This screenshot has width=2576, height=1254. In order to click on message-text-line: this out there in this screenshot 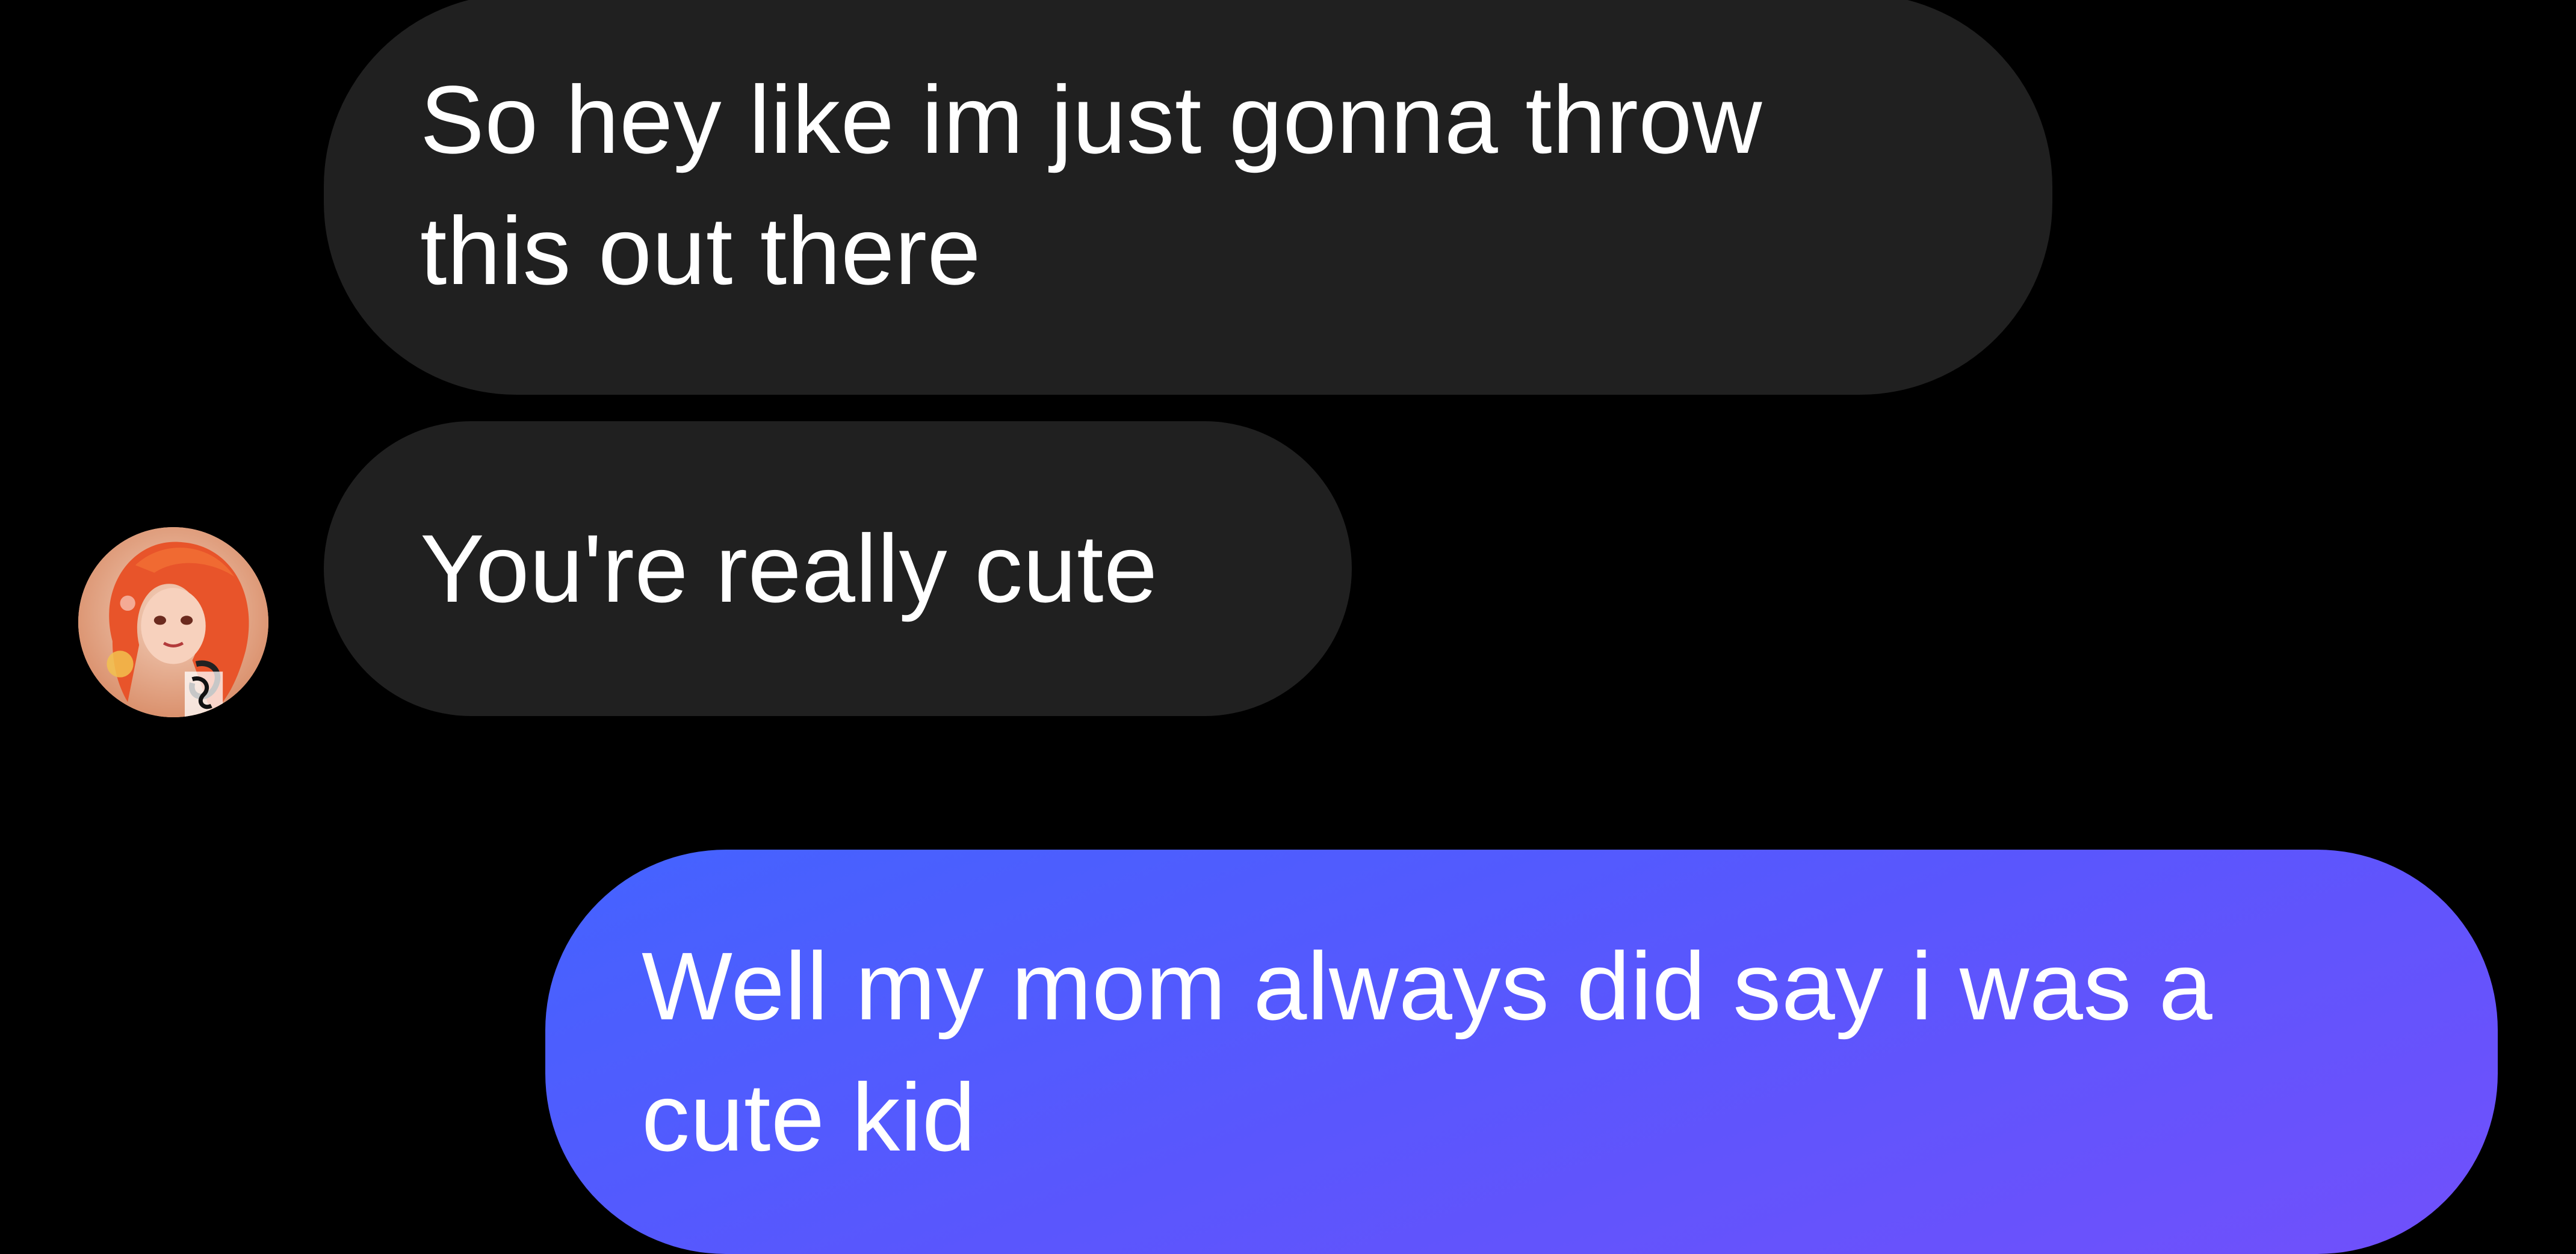, I will do `click(700, 250)`.